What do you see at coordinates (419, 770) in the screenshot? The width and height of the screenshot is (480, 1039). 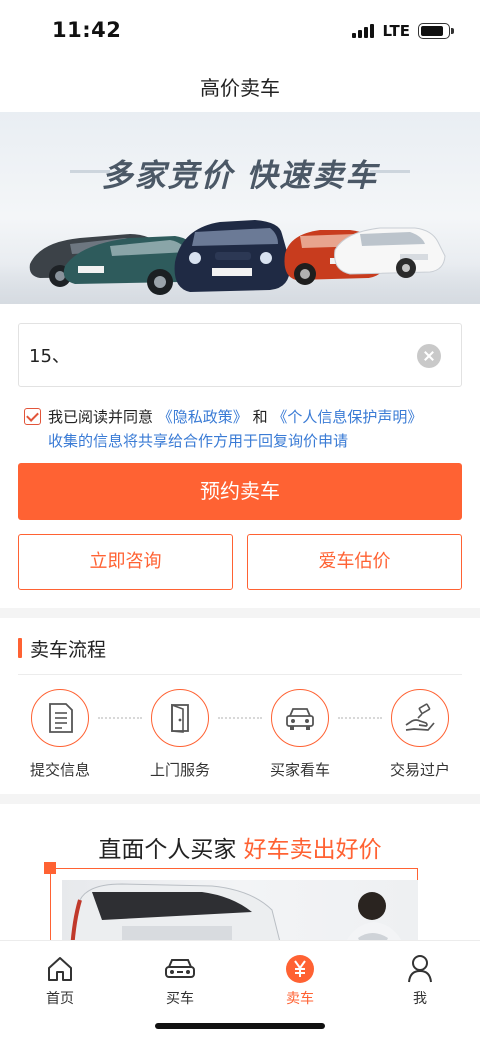 I see `step-label: 交易过户` at bounding box center [419, 770].